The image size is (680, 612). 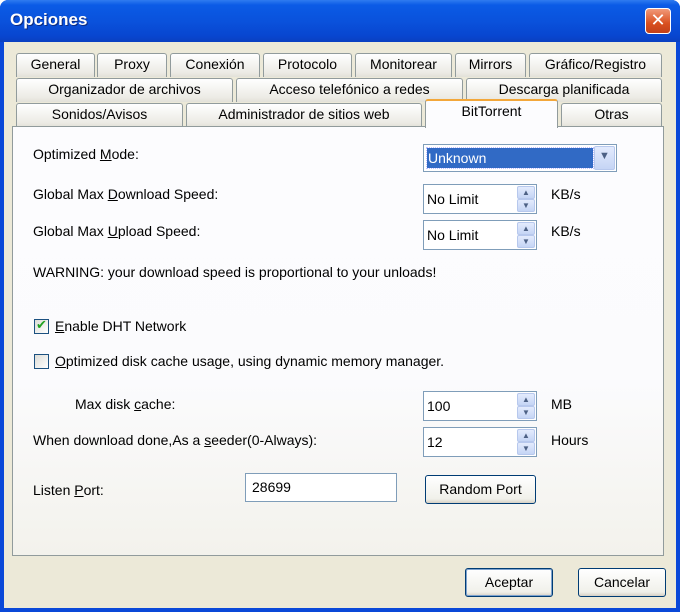 What do you see at coordinates (403, 65) in the screenshot?
I see `tab-monitorear: Monitorear` at bounding box center [403, 65].